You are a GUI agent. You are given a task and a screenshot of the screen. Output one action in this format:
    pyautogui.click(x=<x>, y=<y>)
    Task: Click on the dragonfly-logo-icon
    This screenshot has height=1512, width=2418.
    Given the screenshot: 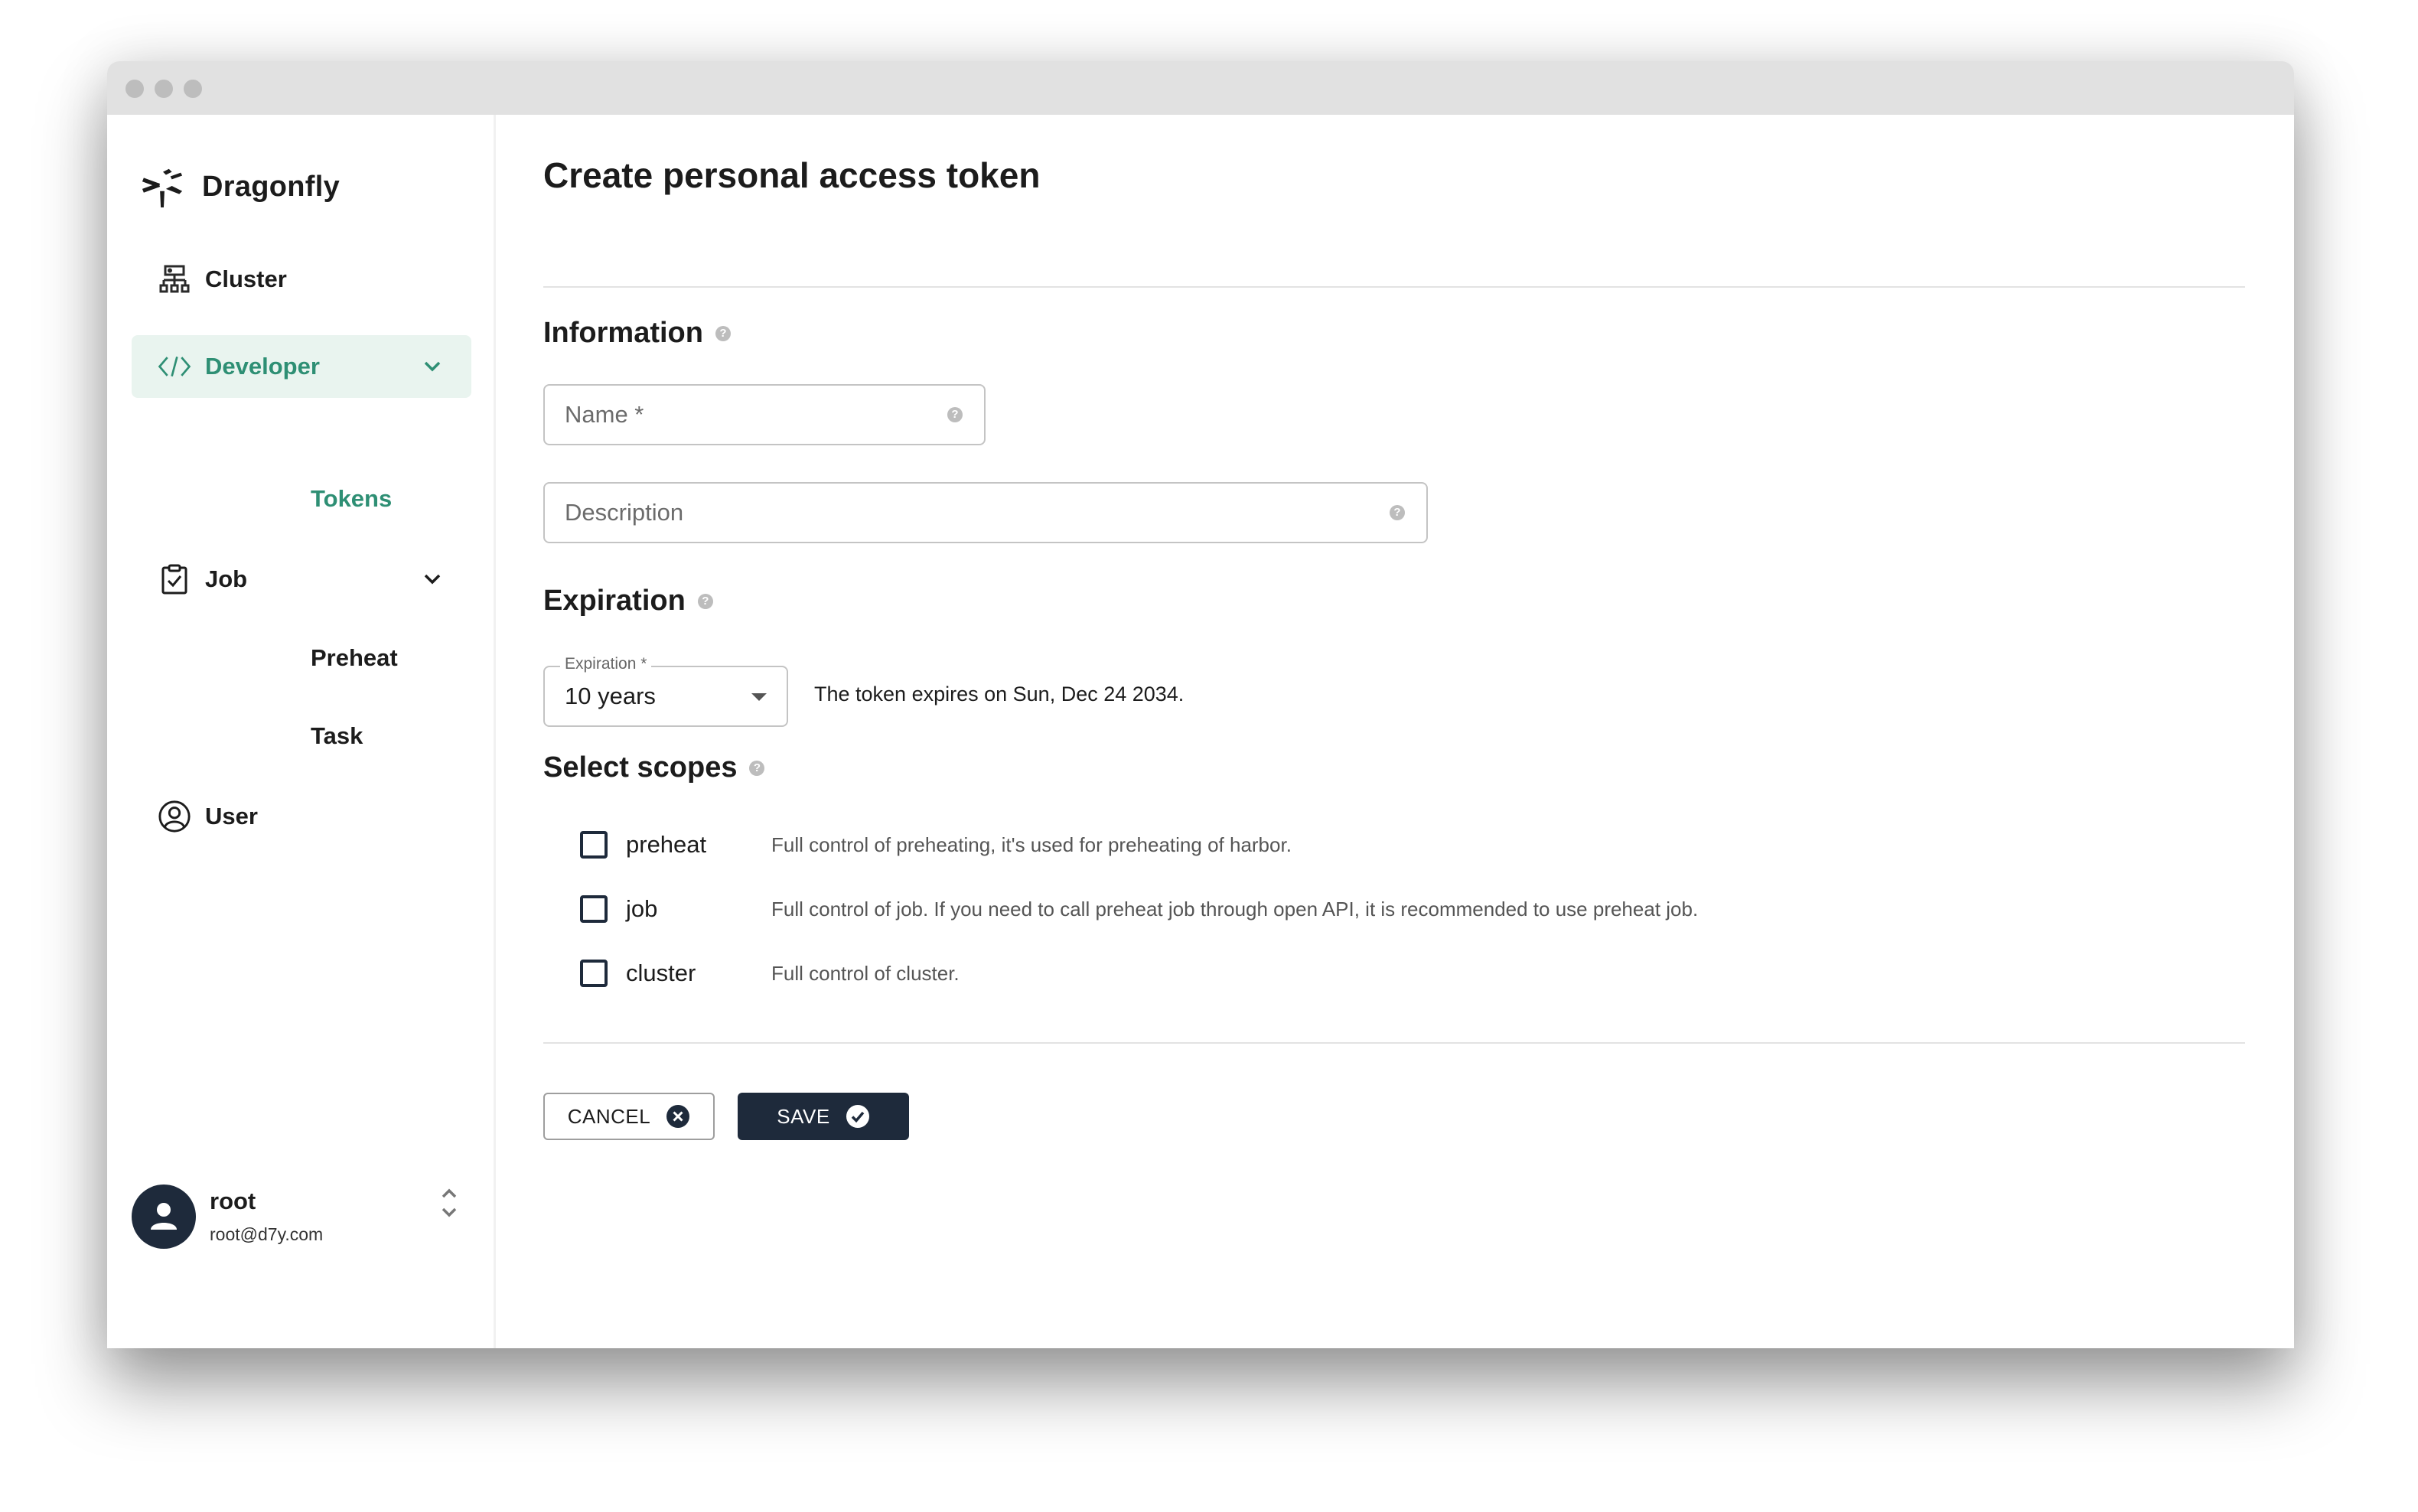 What is the action you would take?
    pyautogui.click(x=162, y=188)
    